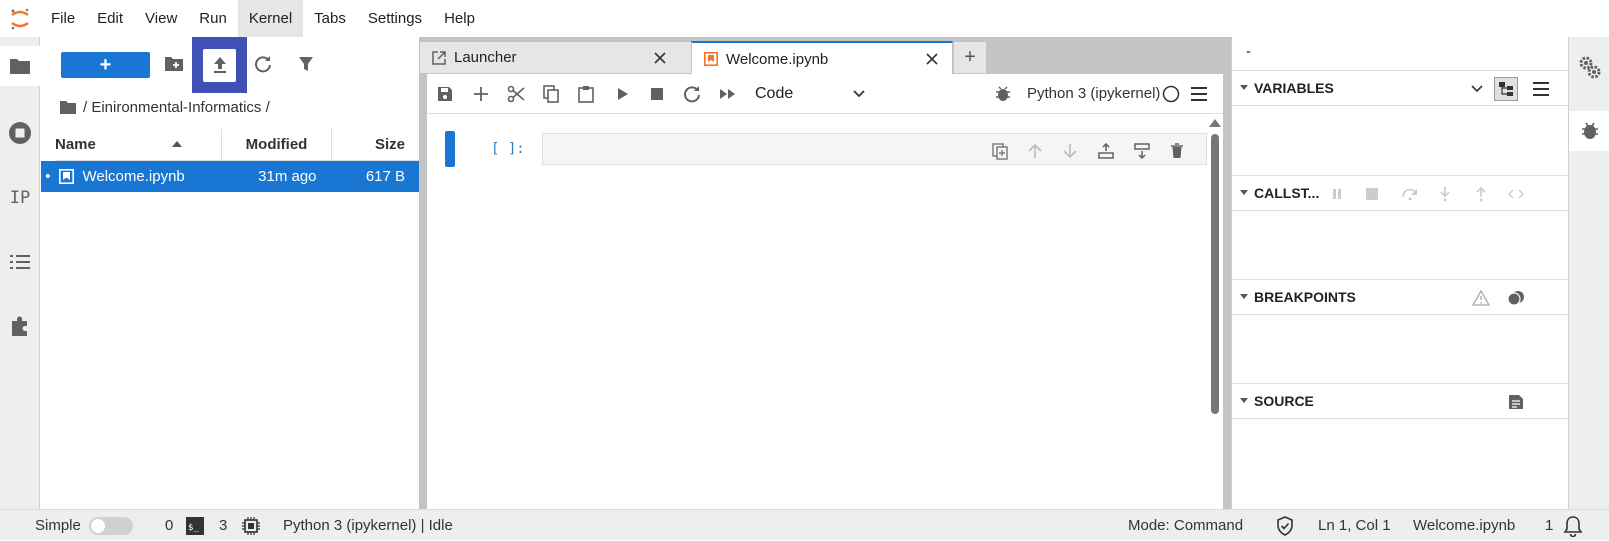 This screenshot has height=541, width=1609. What do you see at coordinates (1093, 94) in the screenshot?
I see `kernel-name-button: Python 3 (ipykernel)` at bounding box center [1093, 94].